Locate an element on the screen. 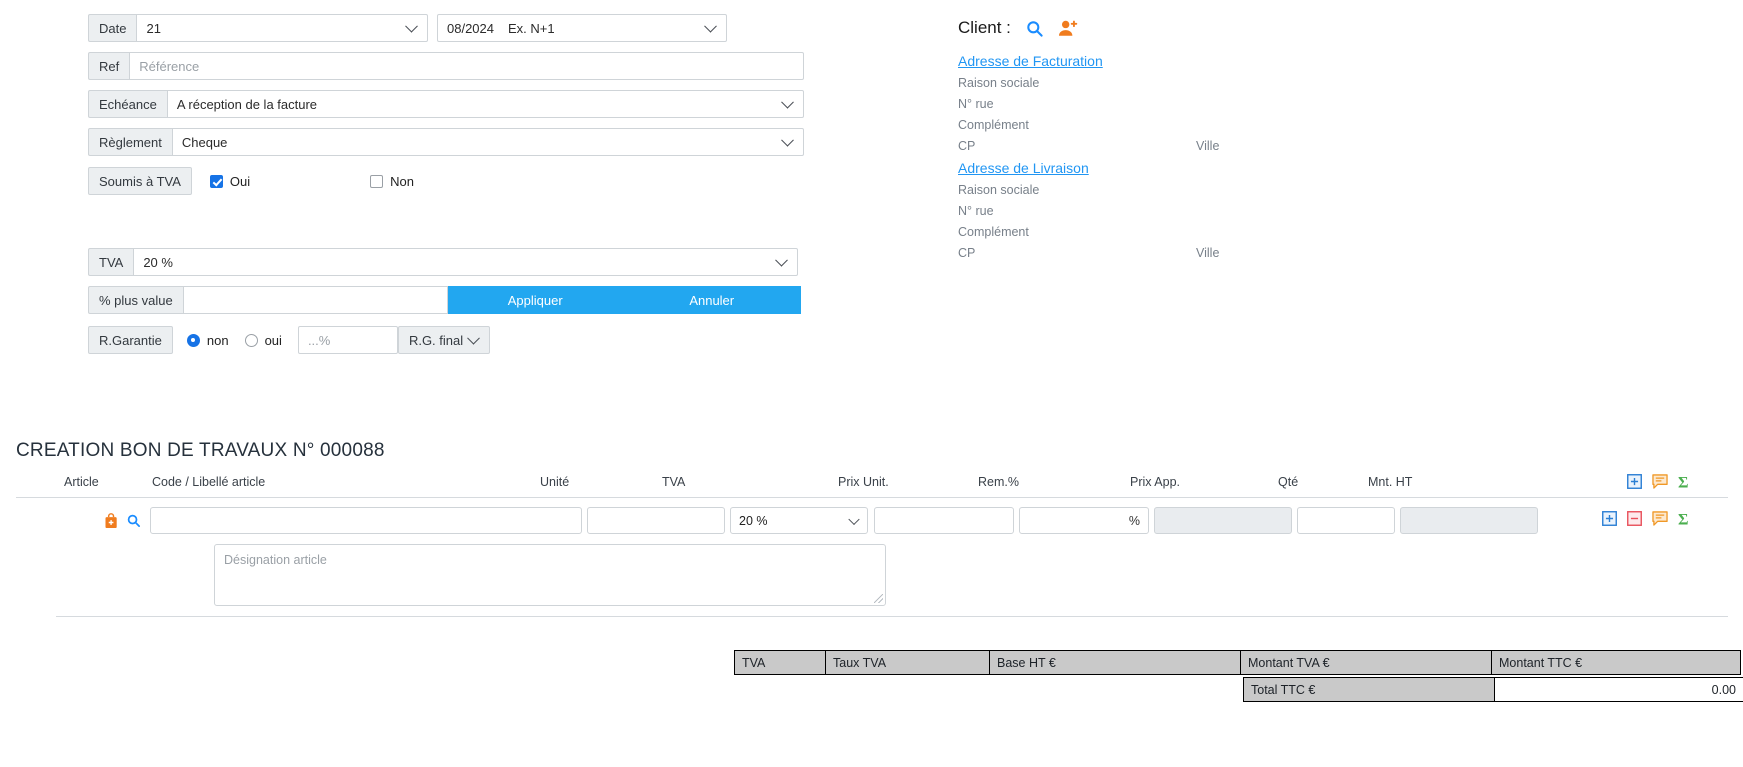 This screenshot has height=767, width=1743. garantie-label: R.Garantie is located at coordinates (130, 340).